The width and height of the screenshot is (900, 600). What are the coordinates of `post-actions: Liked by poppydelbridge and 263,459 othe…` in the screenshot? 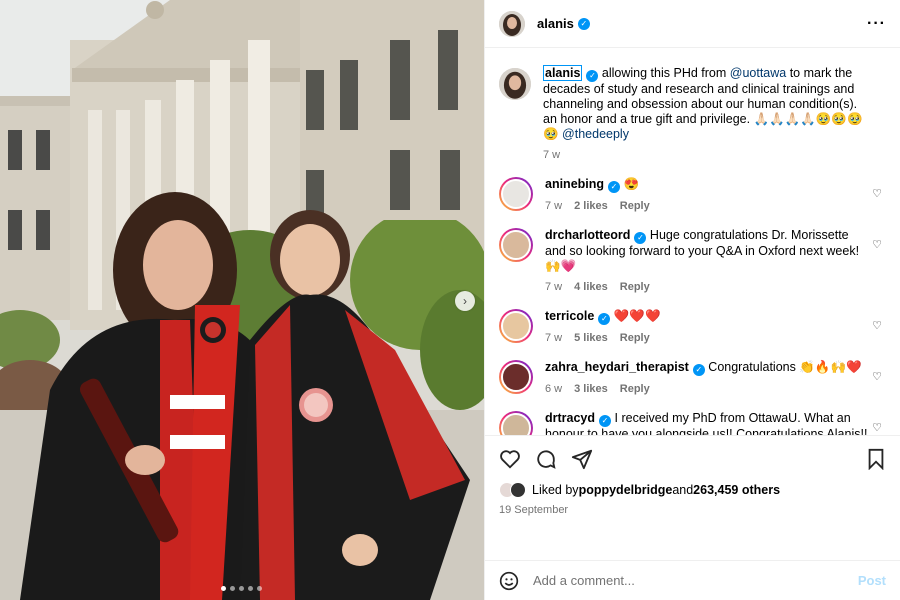 It's located at (692, 497).